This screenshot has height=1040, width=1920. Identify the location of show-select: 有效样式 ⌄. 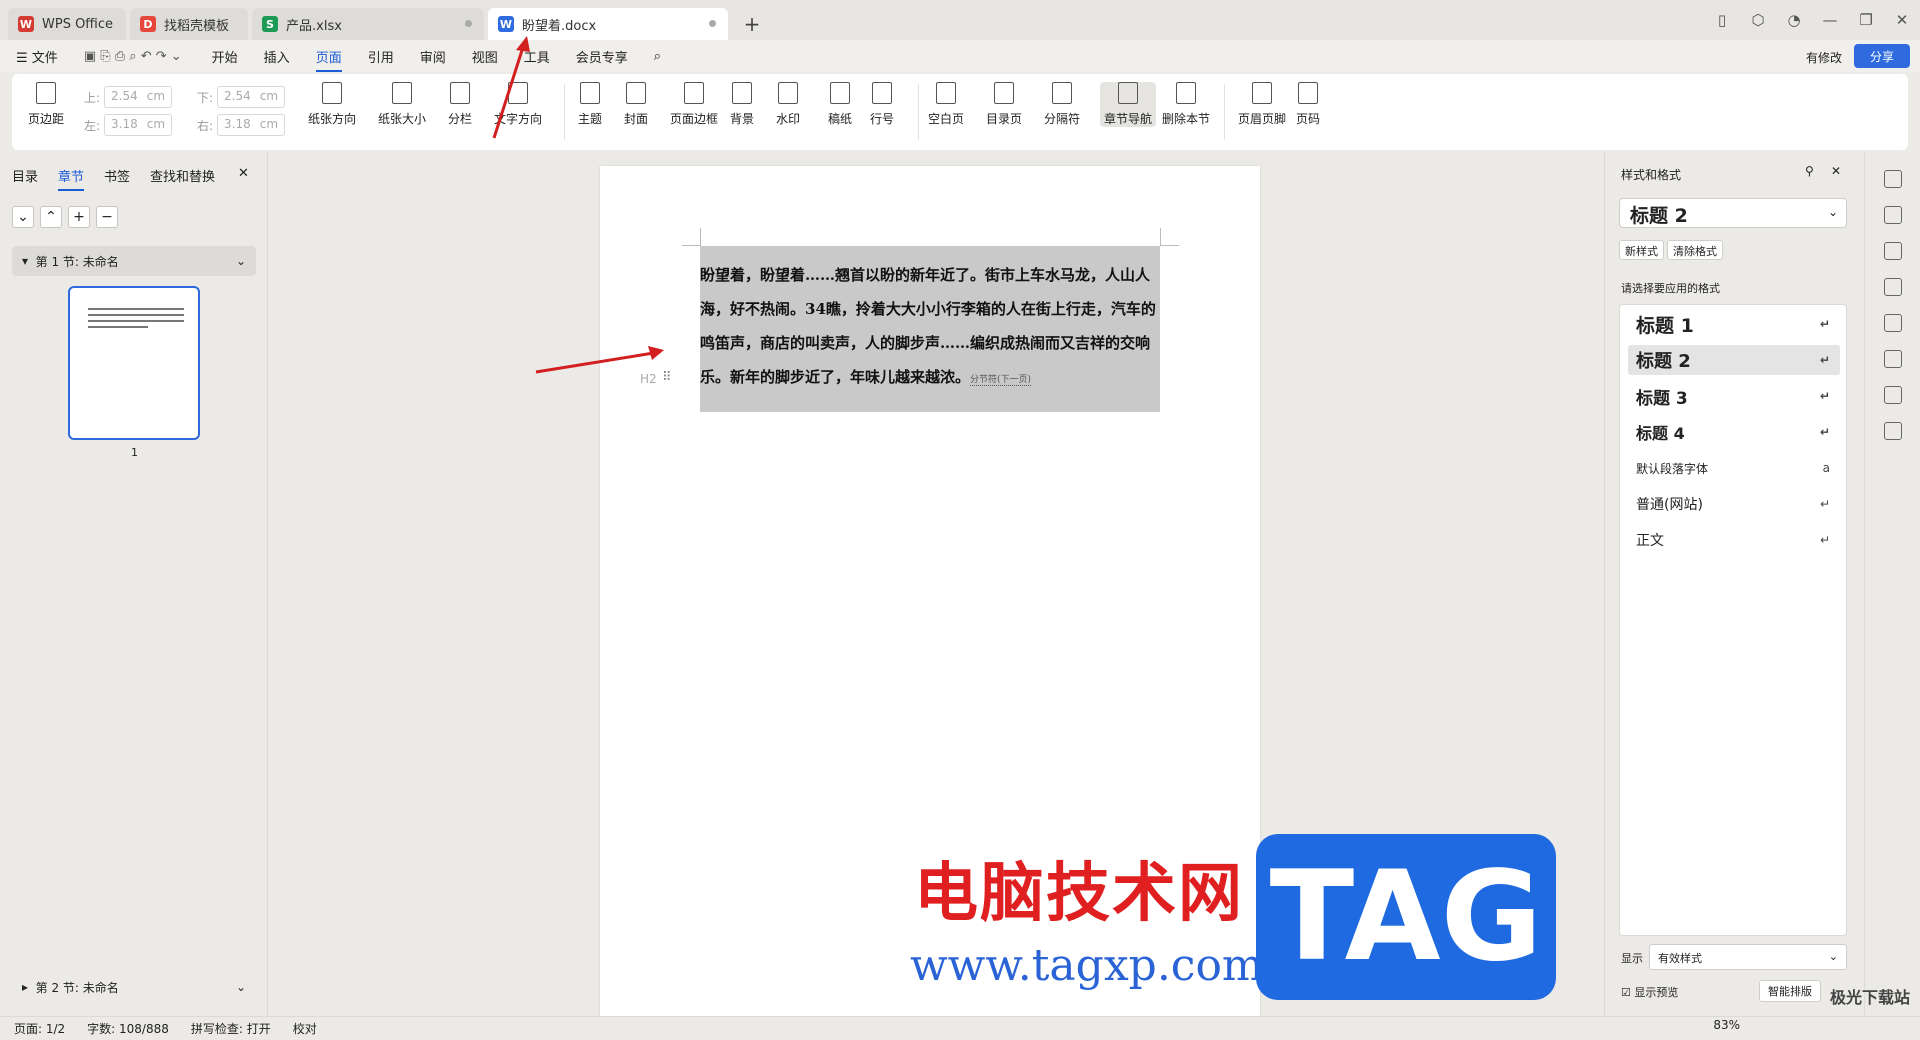
(1748, 957).